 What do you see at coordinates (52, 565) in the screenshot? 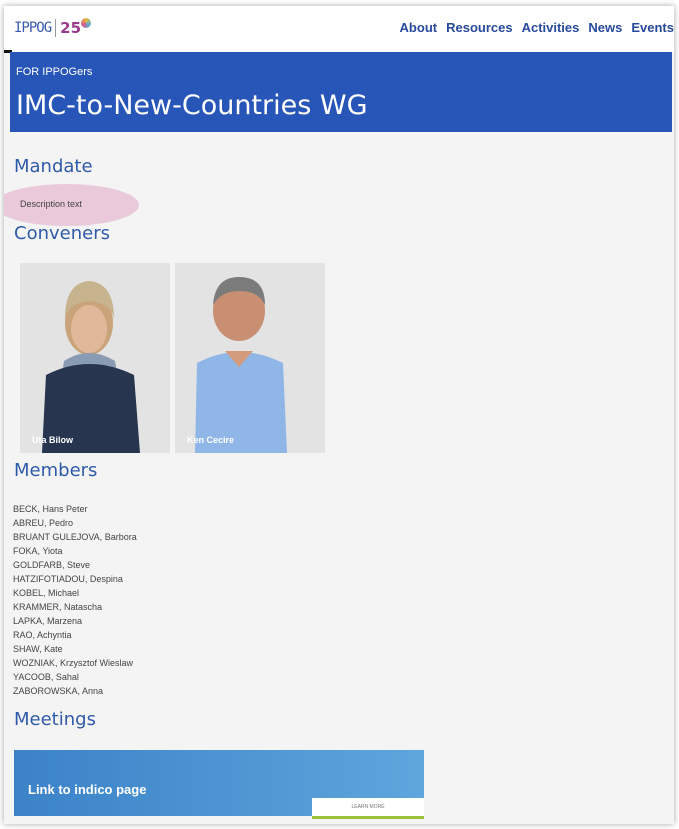
I see `member-item: GOLDFARB, Steve` at bounding box center [52, 565].